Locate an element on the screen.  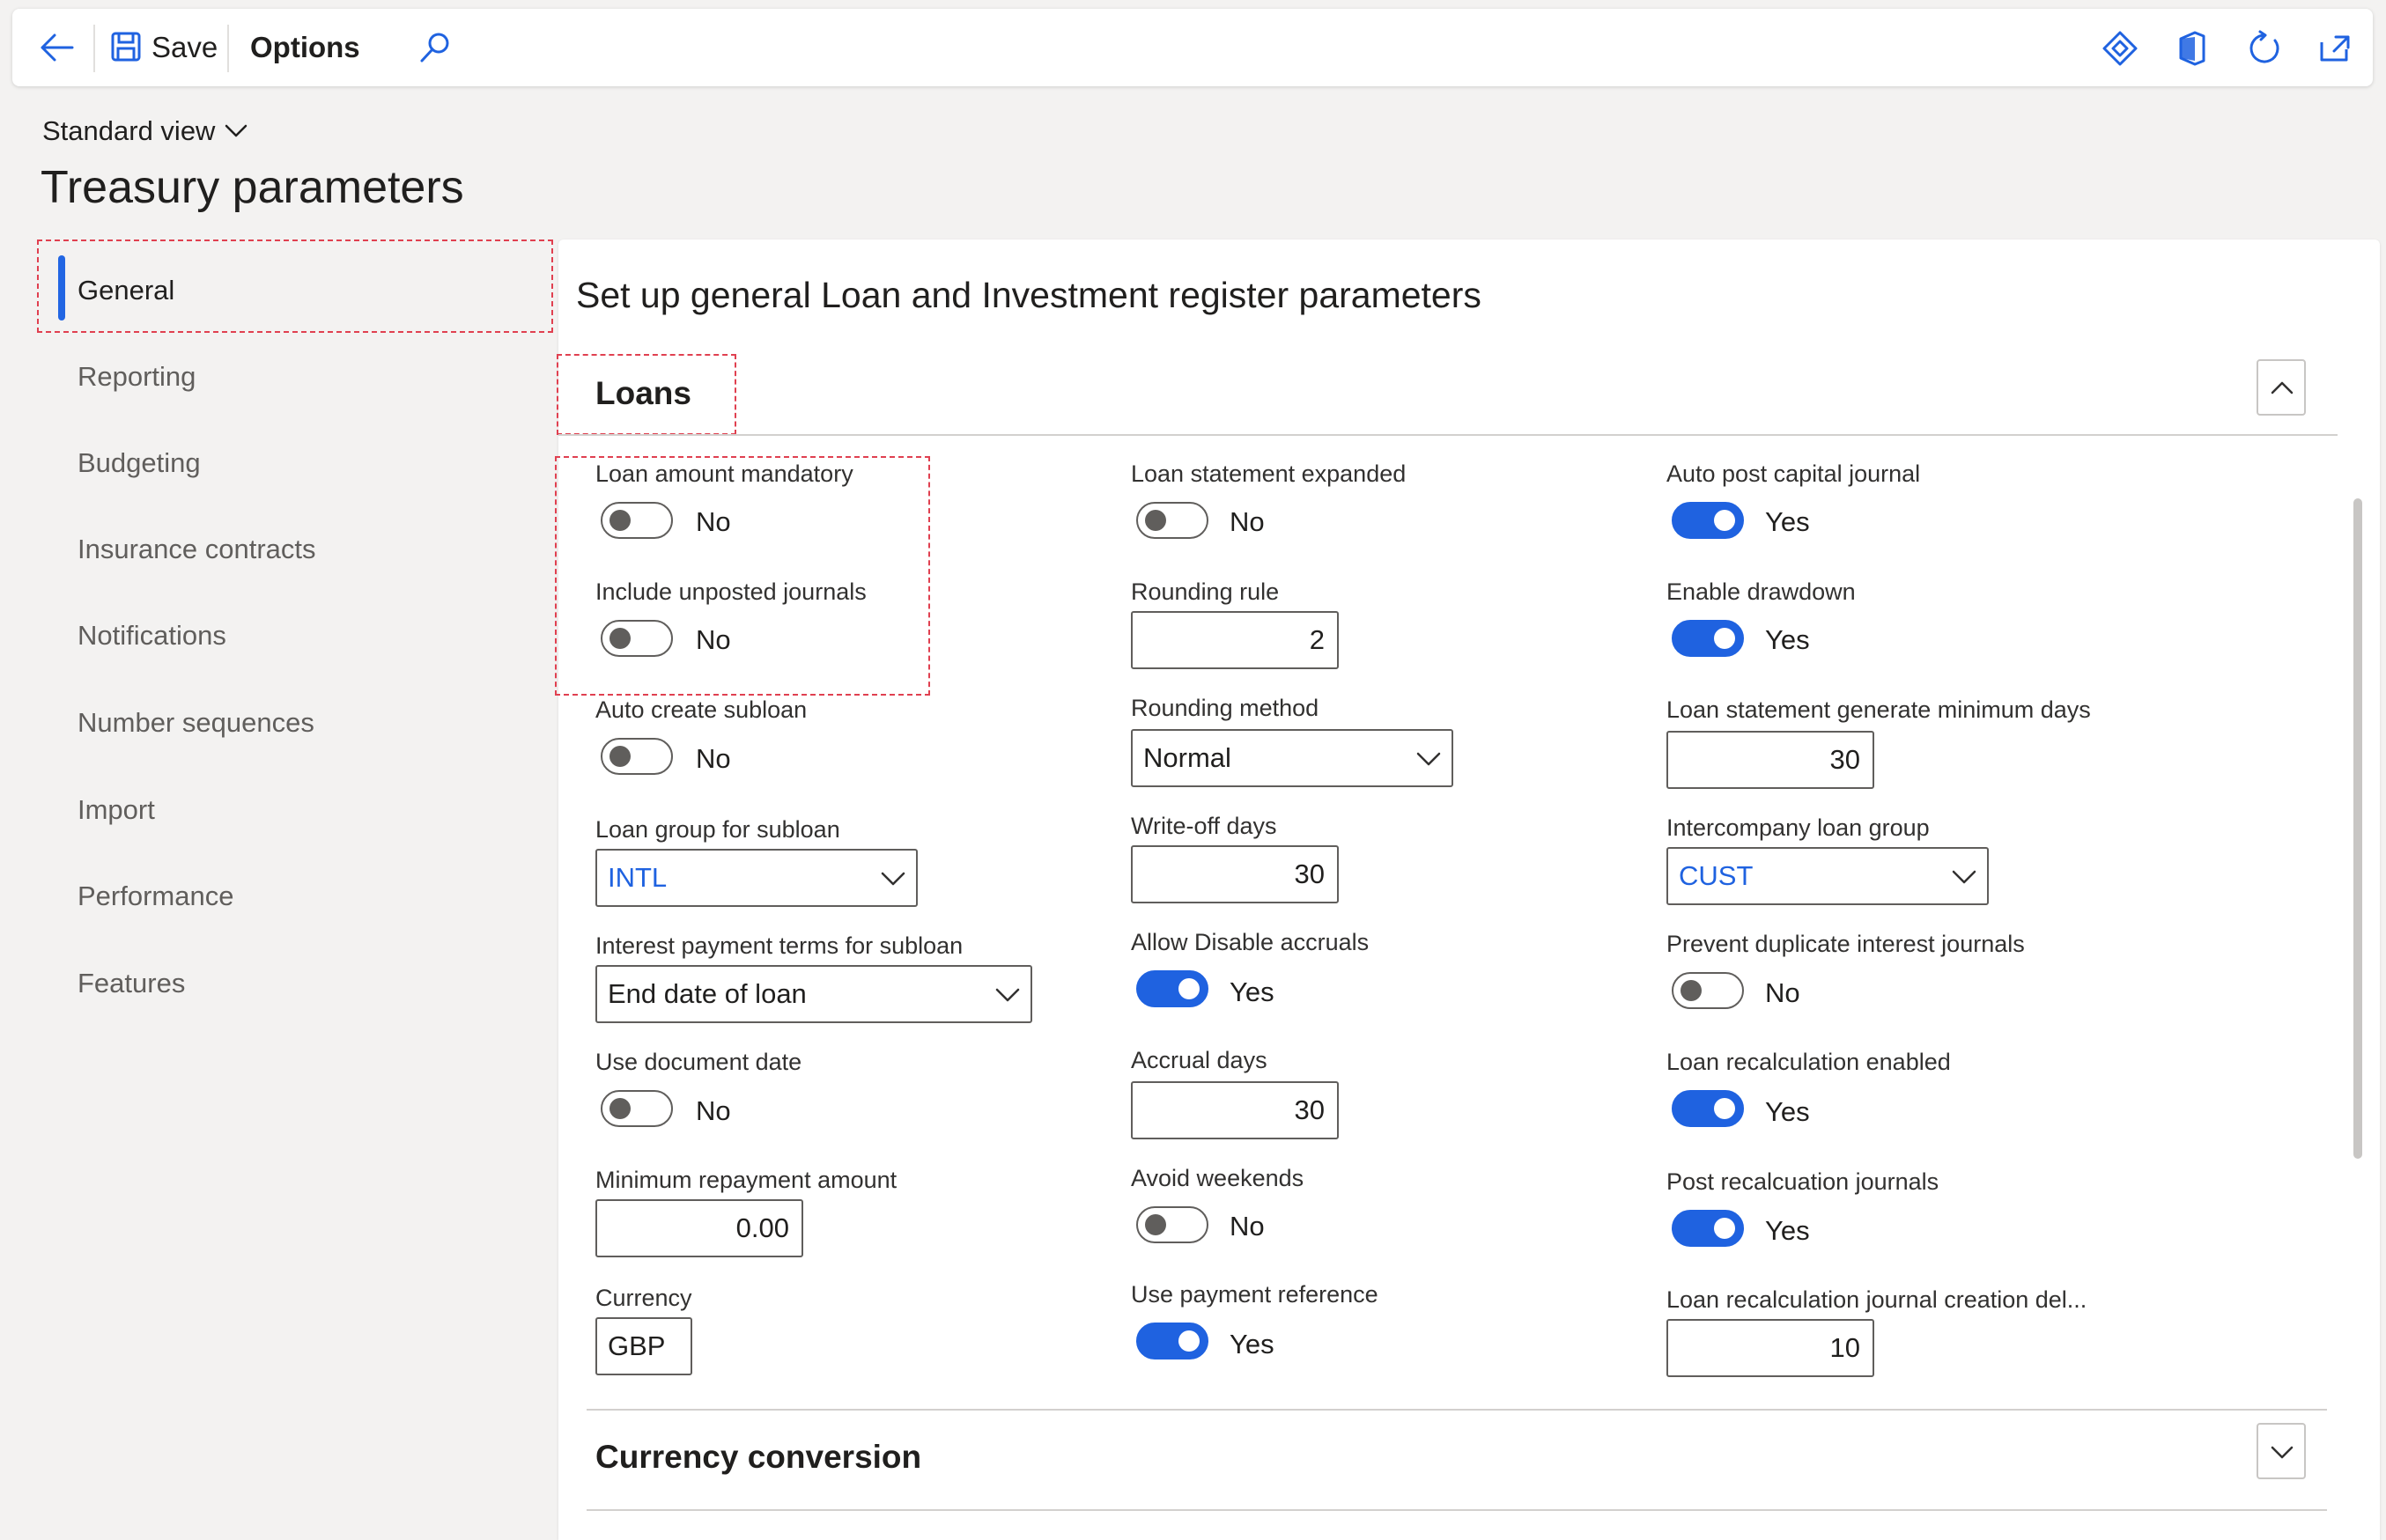
search-icon is located at coordinates (435, 47).